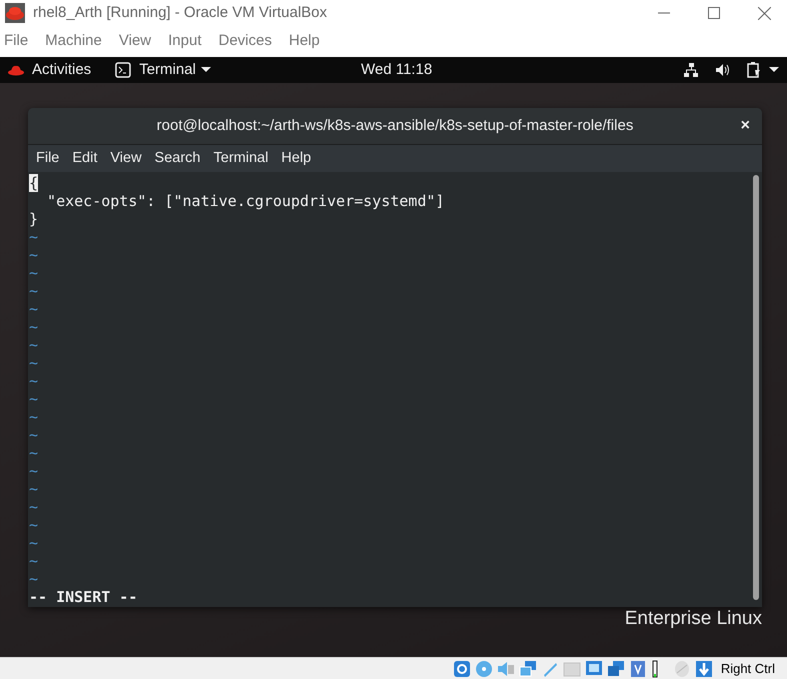  What do you see at coordinates (756, 387) in the screenshot?
I see `scrollbar-thumb` at bounding box center [756, 387].